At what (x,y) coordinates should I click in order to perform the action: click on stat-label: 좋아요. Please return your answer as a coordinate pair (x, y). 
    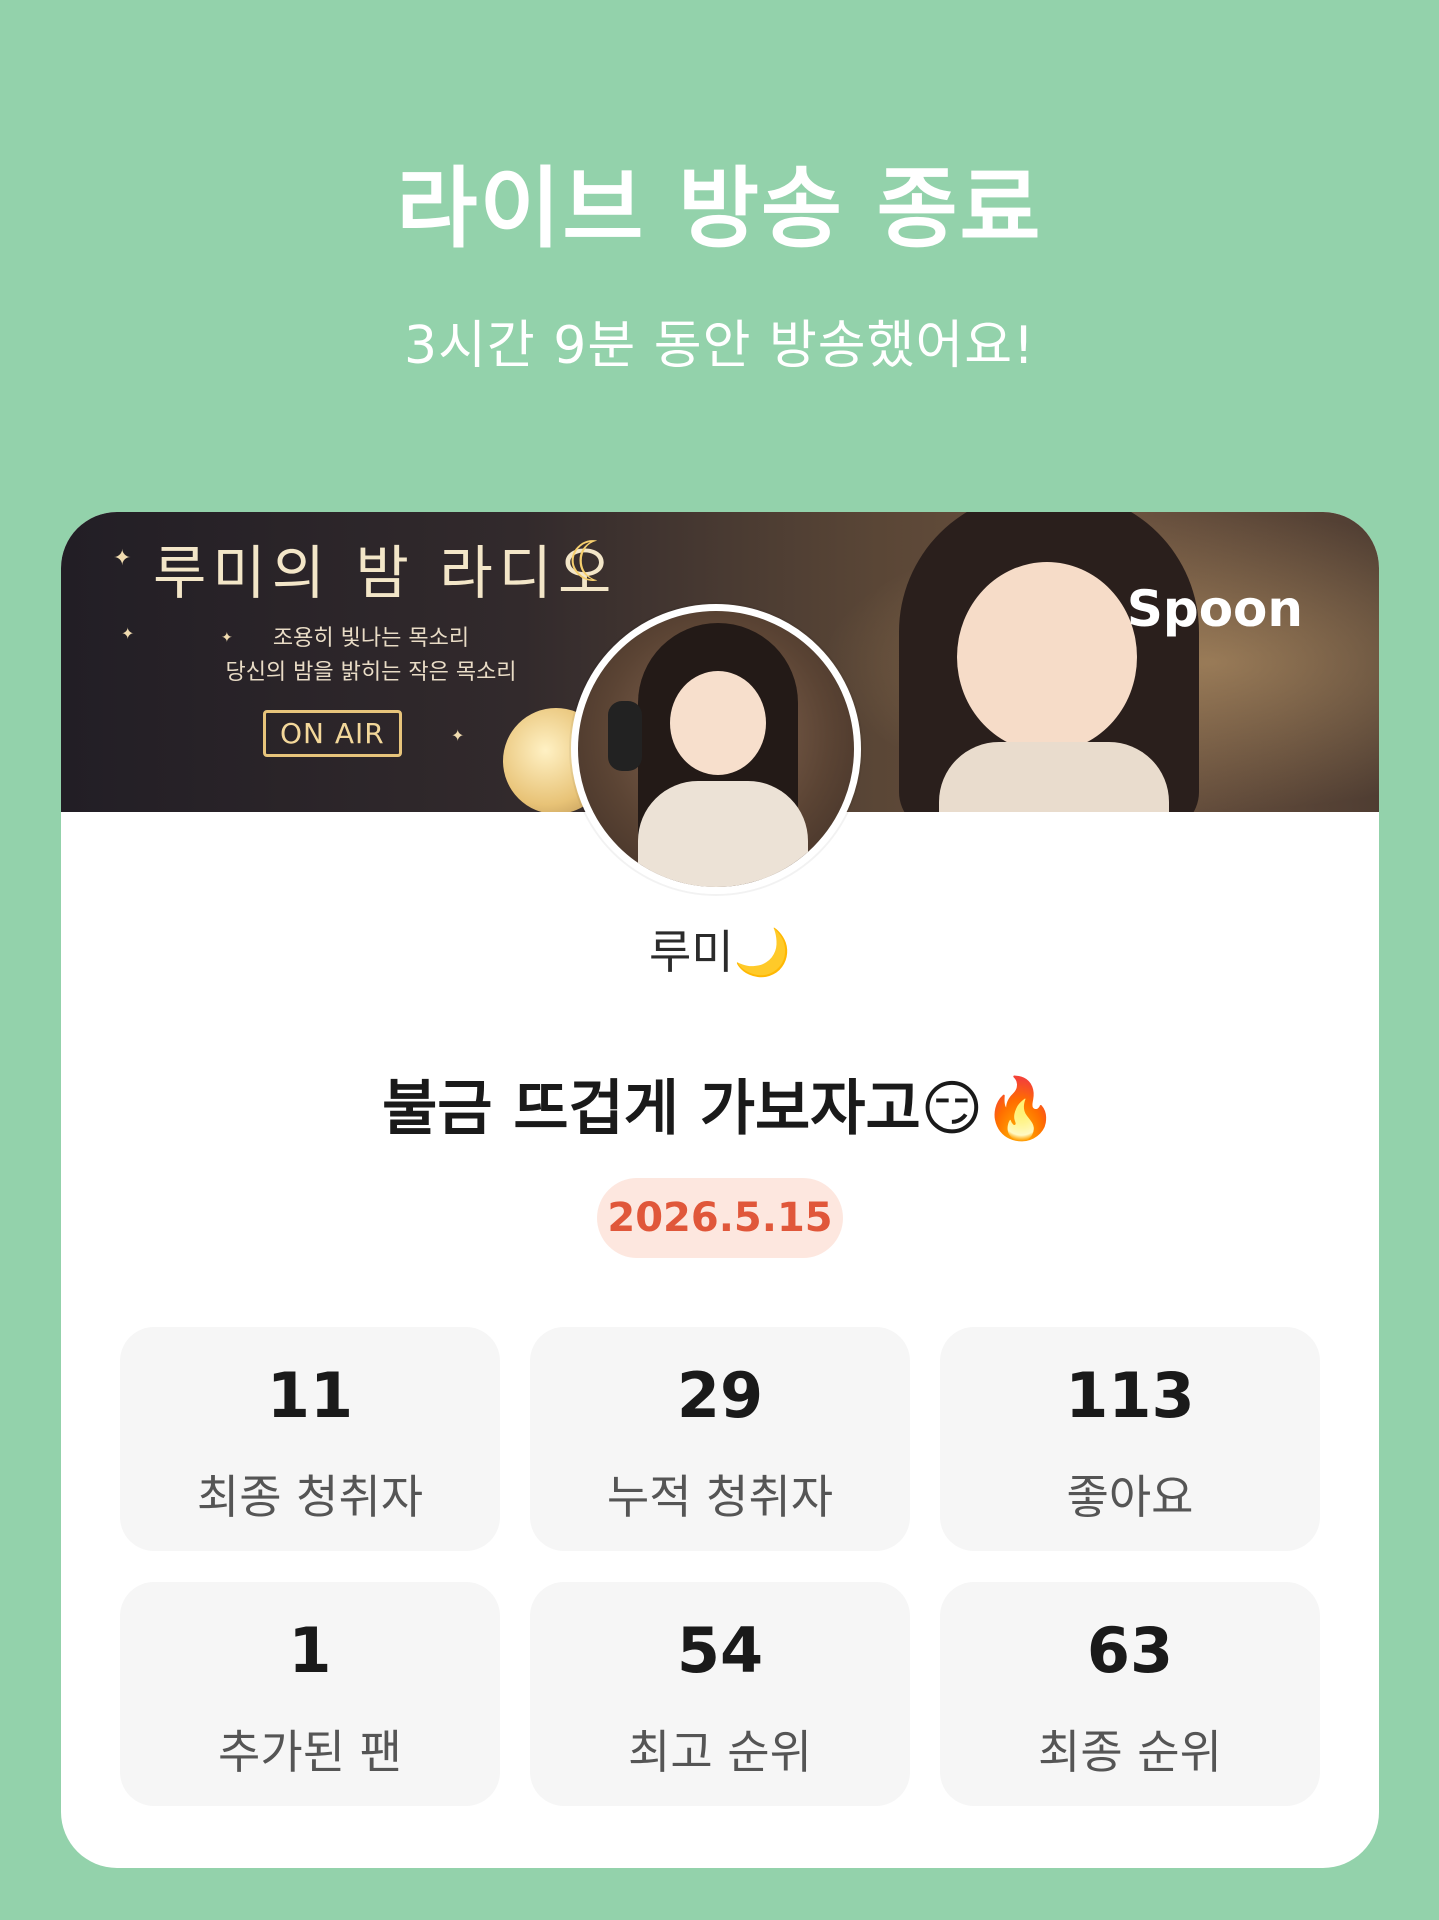
    Looking at the image, I should click on (1130, 1497).